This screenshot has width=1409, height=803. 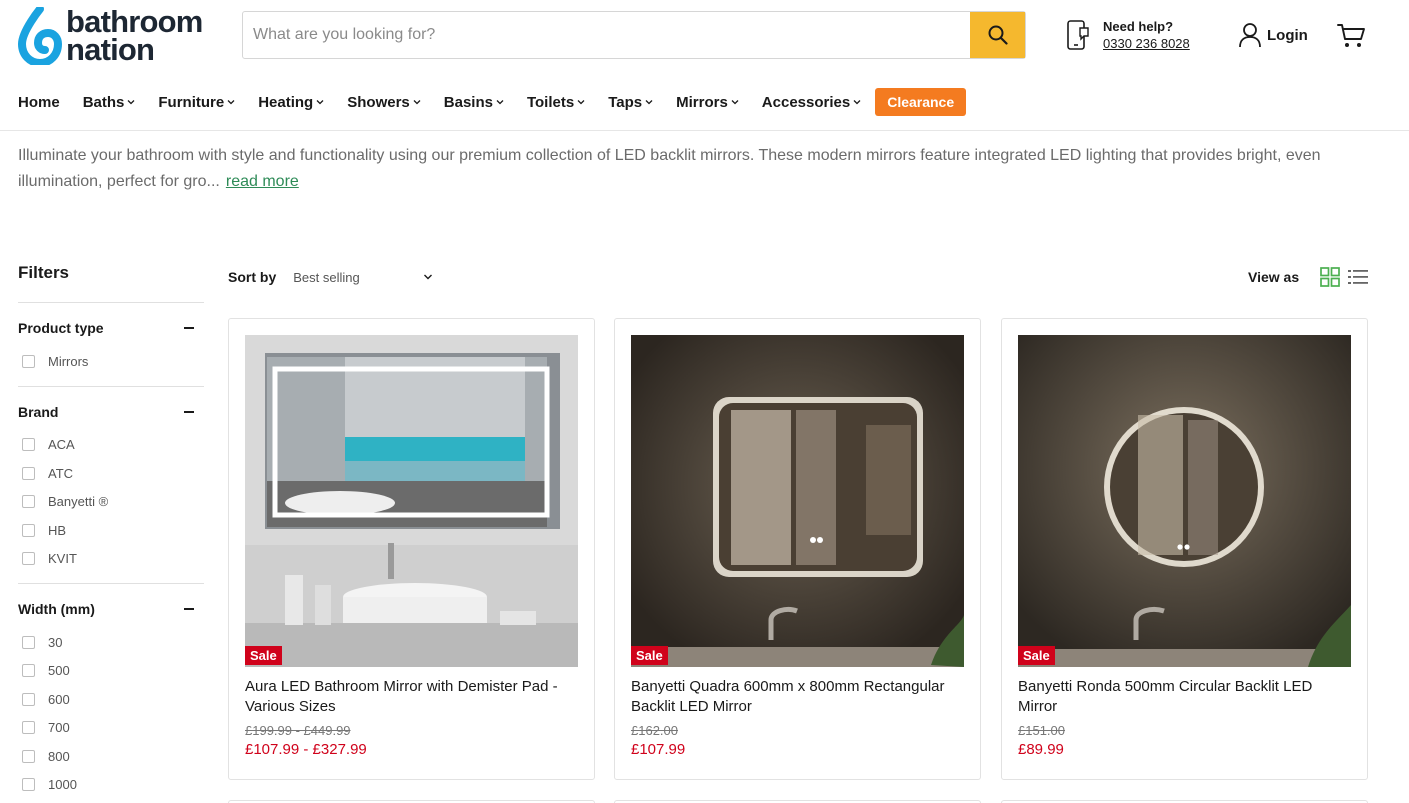 What do you see at coordinates (556, 102) in the screenshot?
I see `nav-toilets: Toilets` at bounding box center [556, 102].